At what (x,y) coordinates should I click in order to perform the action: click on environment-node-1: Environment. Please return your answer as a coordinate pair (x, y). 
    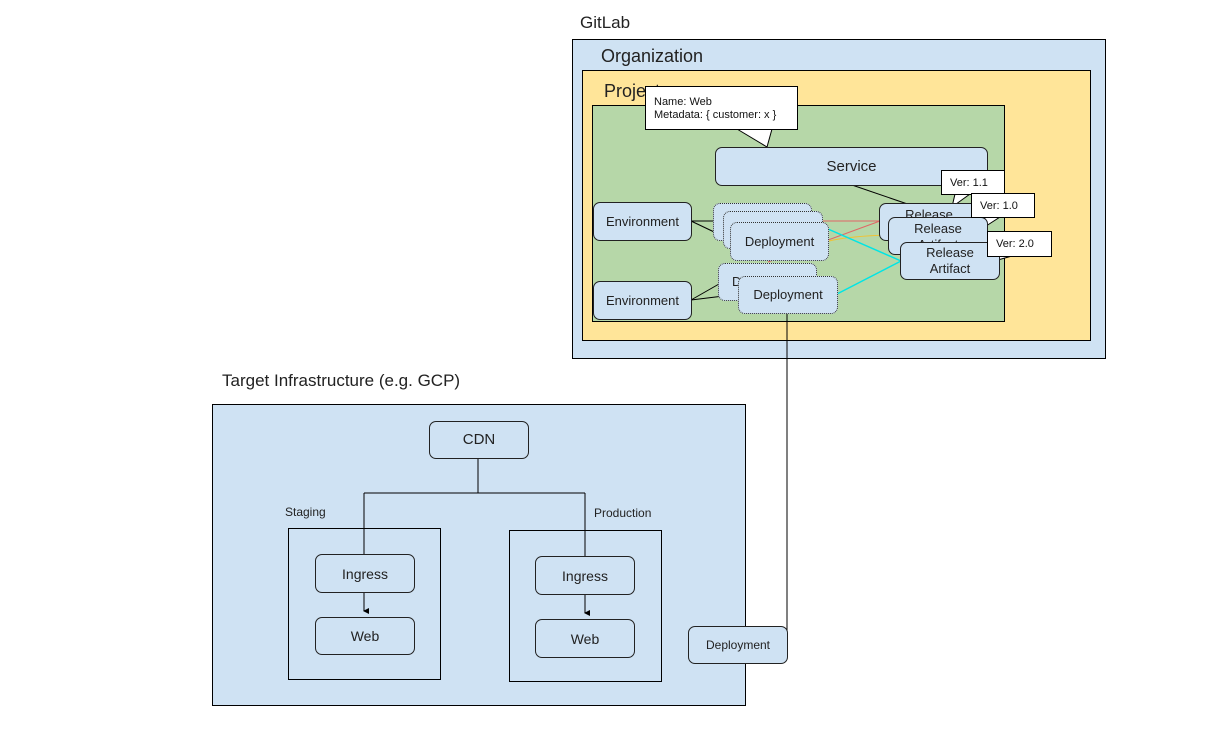
    Looking at the image, I should click on (642, 221).